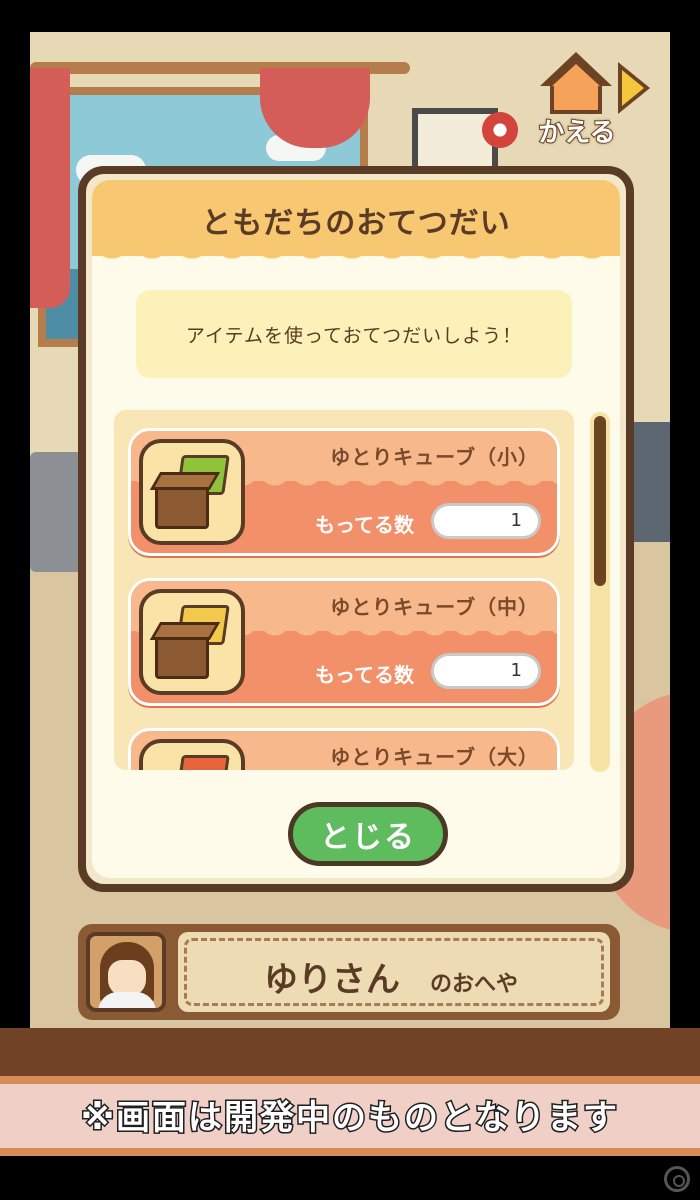 This screenshot has height=1200, width=700. I want to click on room-name-plate: ゆりさん のおへや, so click(394, 972).